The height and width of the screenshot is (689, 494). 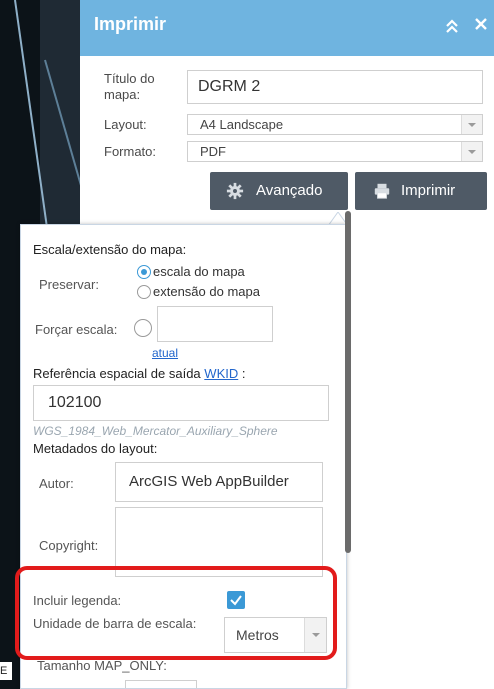 I want to click on wkid-input: 102100, so click(x=181, y=403).